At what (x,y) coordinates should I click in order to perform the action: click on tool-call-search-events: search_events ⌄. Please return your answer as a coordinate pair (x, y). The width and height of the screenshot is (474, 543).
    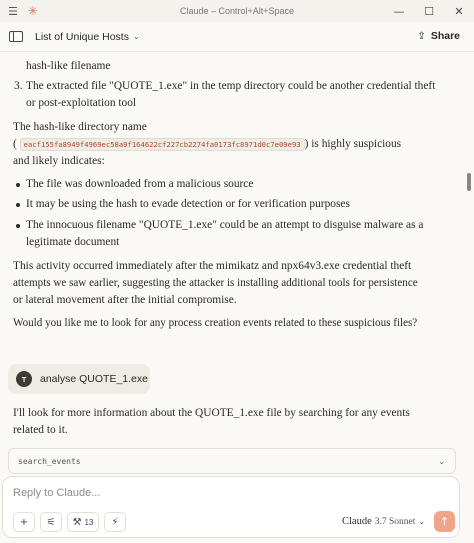
    Looking at the image, I should click on (232, 461).